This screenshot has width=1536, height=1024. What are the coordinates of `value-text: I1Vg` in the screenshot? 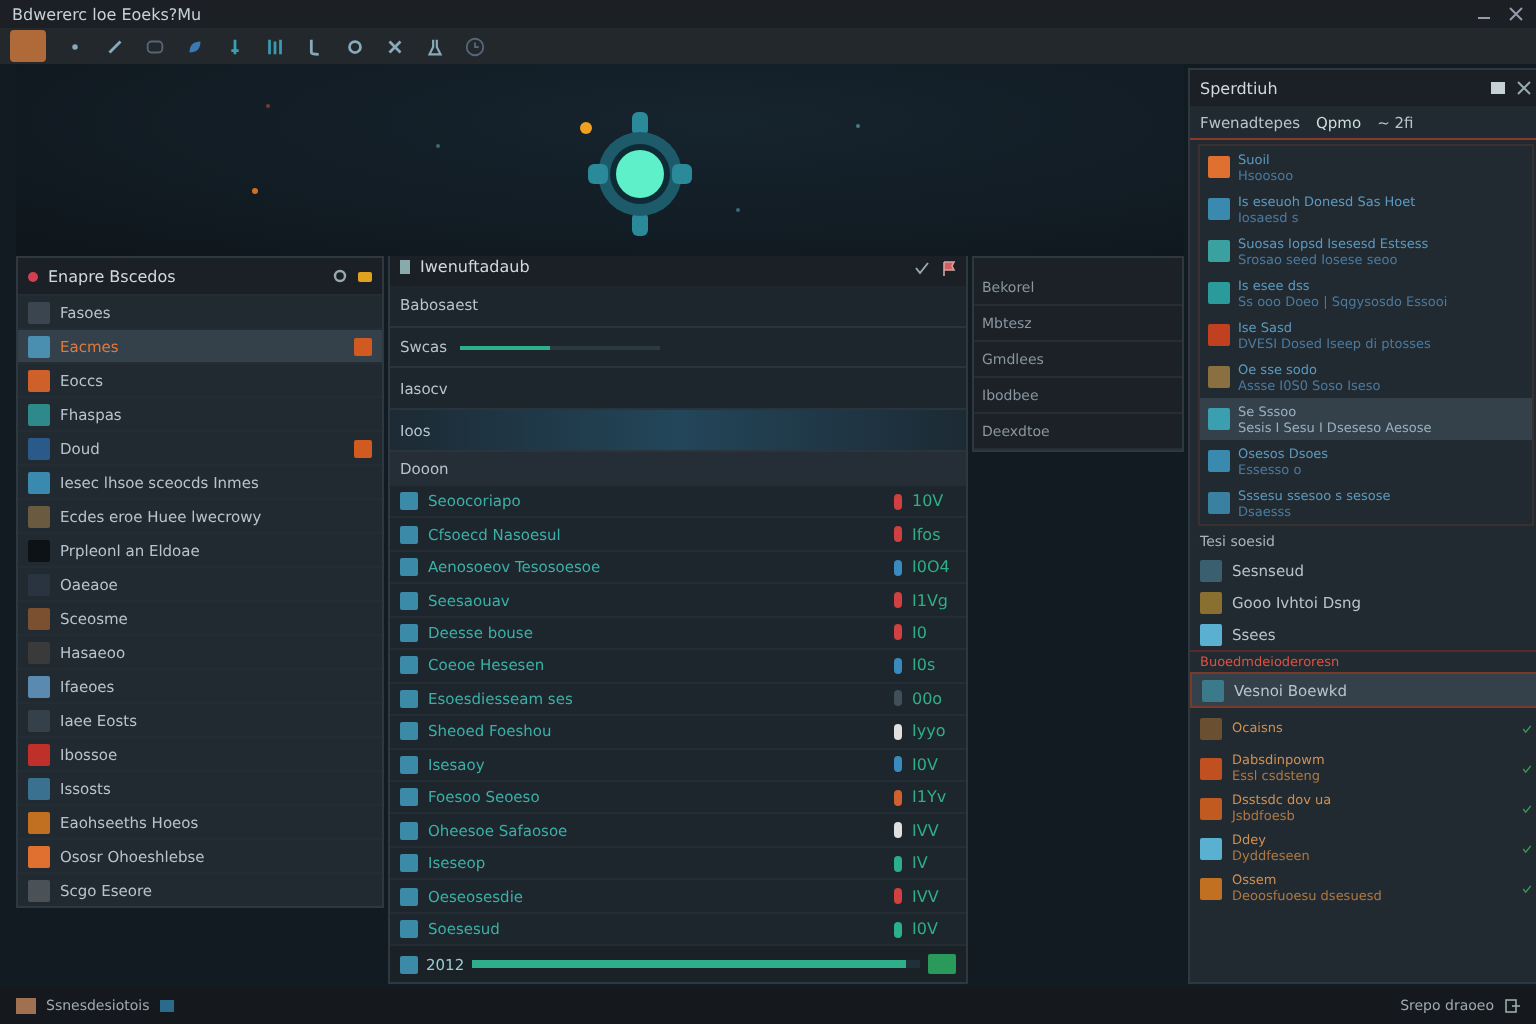 It's located at (931, 600).